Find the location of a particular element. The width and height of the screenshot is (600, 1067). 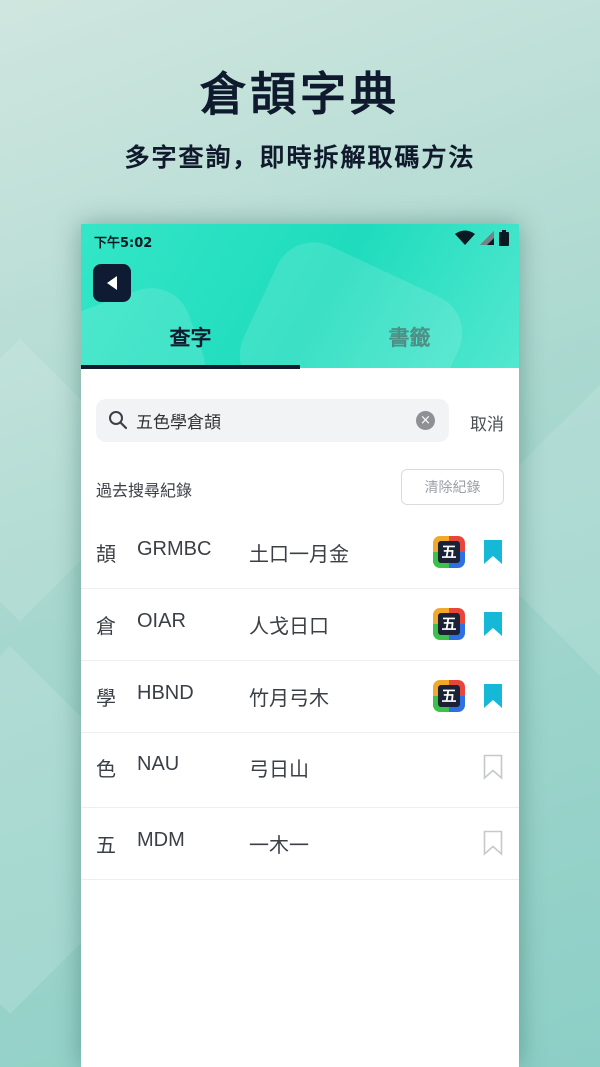

search-input is located at coordinates (271, 420).